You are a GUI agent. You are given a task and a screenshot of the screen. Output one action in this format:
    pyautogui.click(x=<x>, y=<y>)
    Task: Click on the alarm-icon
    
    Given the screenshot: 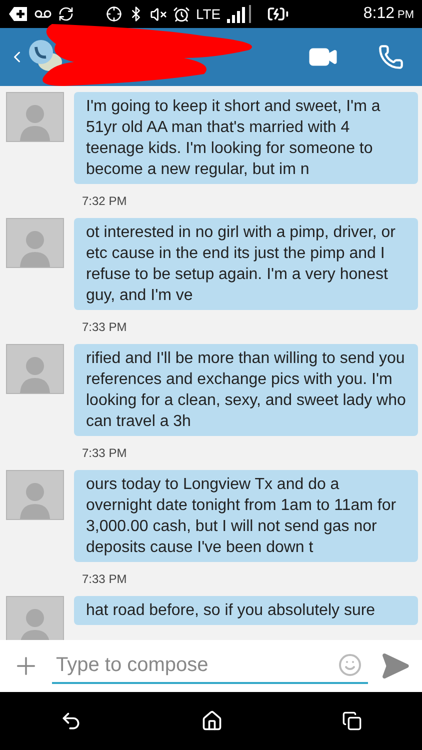 What is the action you would take?
    pyautogui.click(x=181, y=14)
    